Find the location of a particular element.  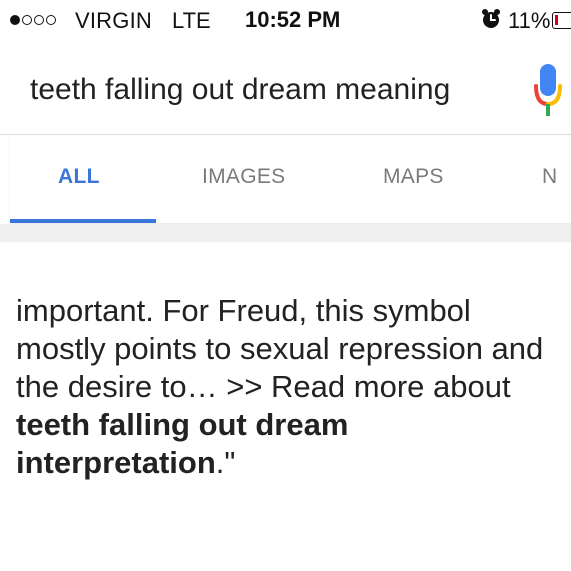

battery-level is located at coordinates (556, 20).